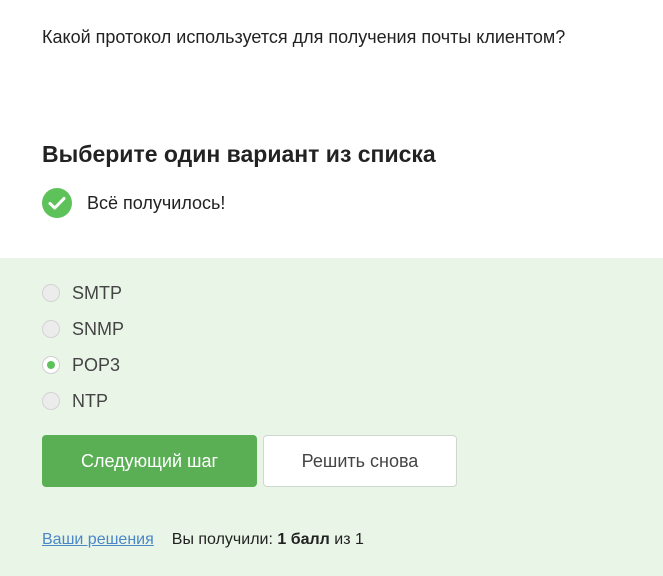 The image size is (663, 576). I want to click on score-text: Вы получили: 1 балл из 1, so click(268, 540).